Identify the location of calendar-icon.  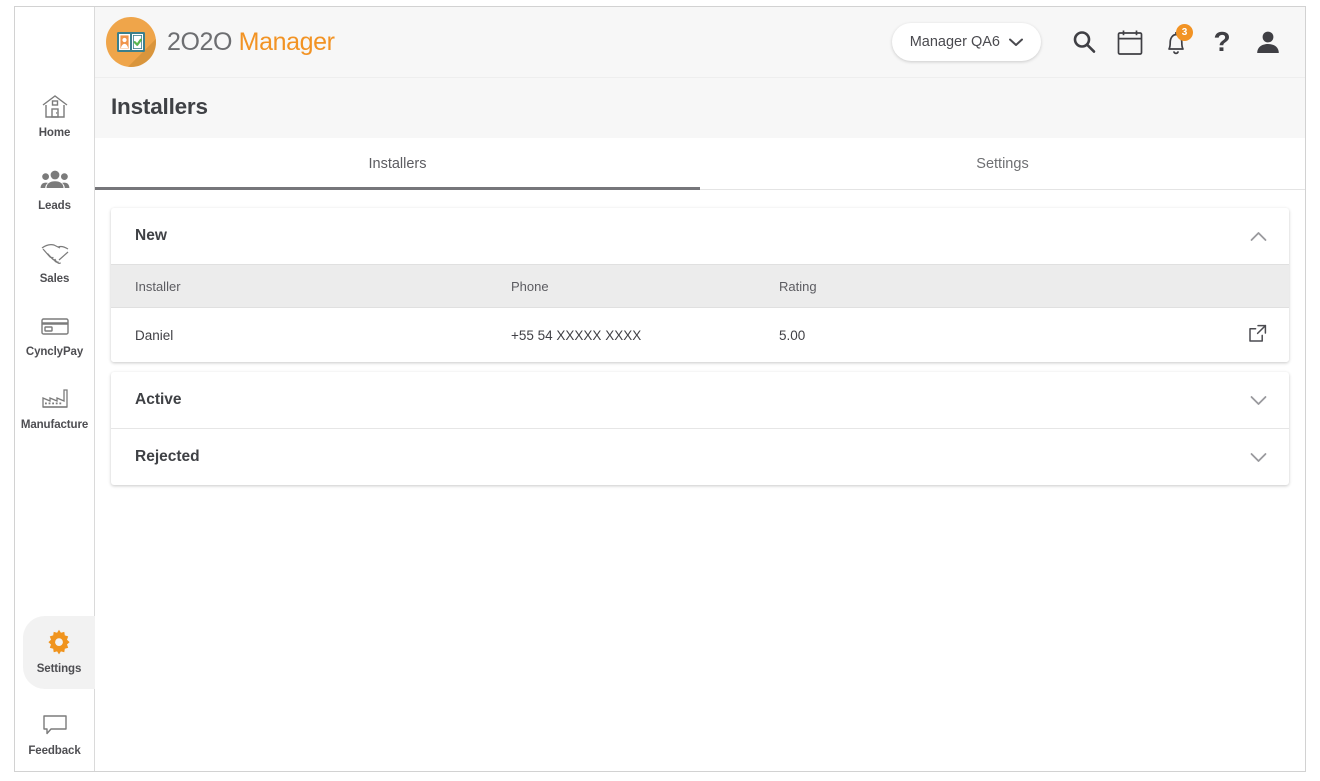
(1130, 42).